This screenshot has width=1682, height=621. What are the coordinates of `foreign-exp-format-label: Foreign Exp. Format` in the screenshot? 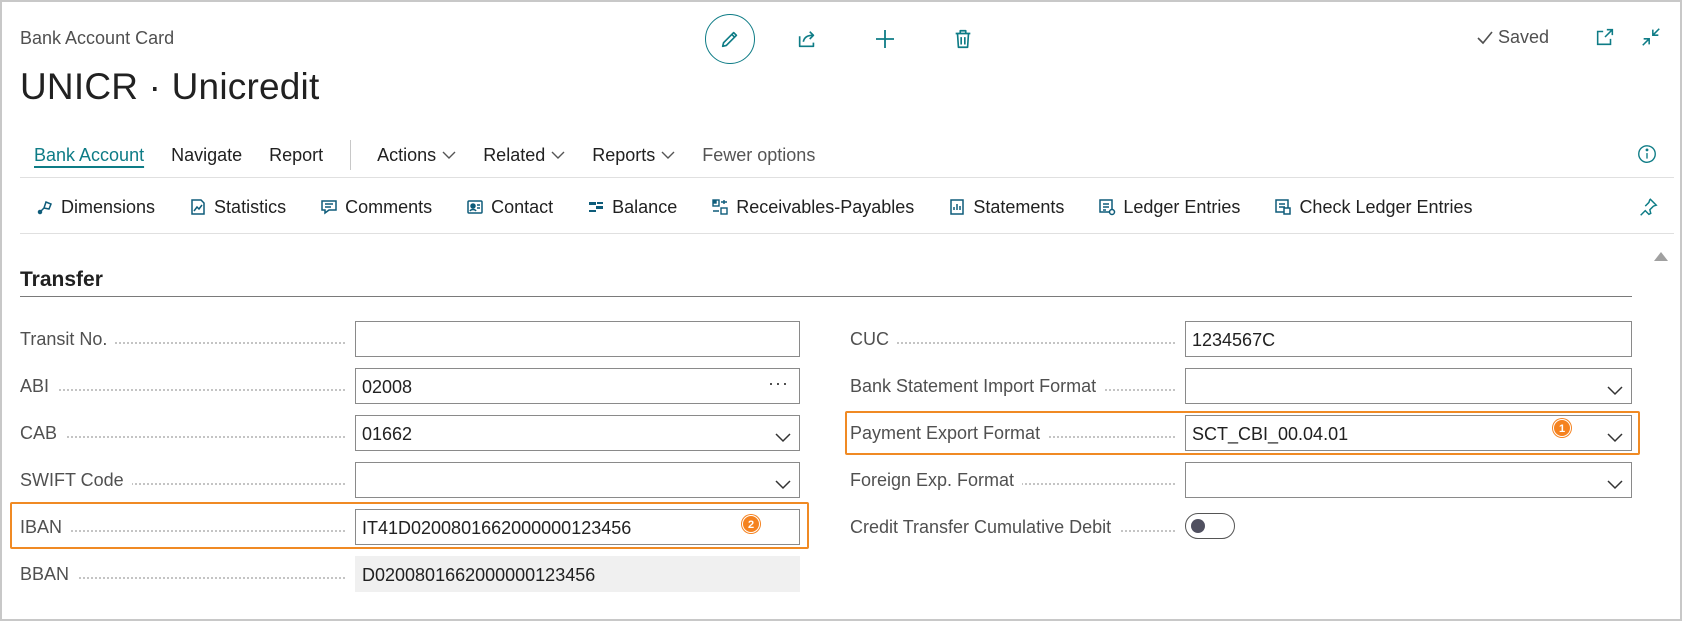 It's located at (936, 480).